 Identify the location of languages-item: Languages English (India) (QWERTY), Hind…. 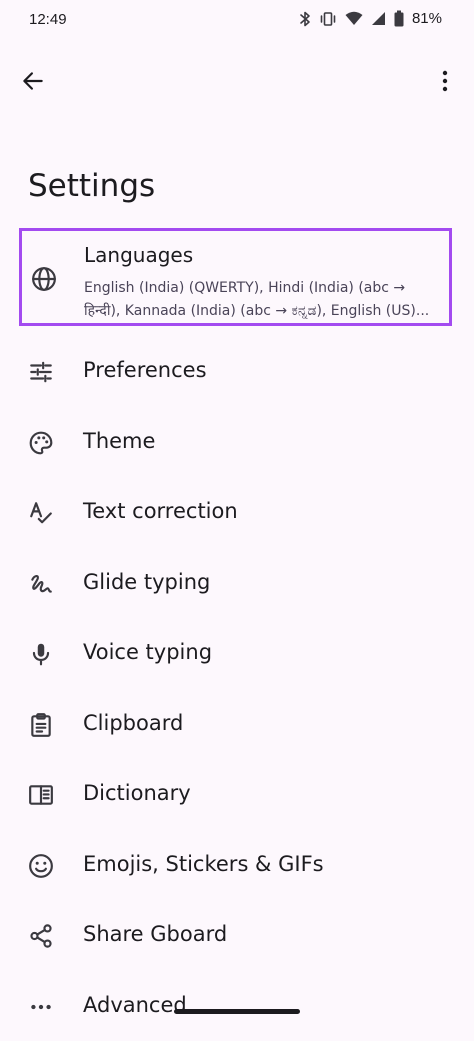
(235, 277).